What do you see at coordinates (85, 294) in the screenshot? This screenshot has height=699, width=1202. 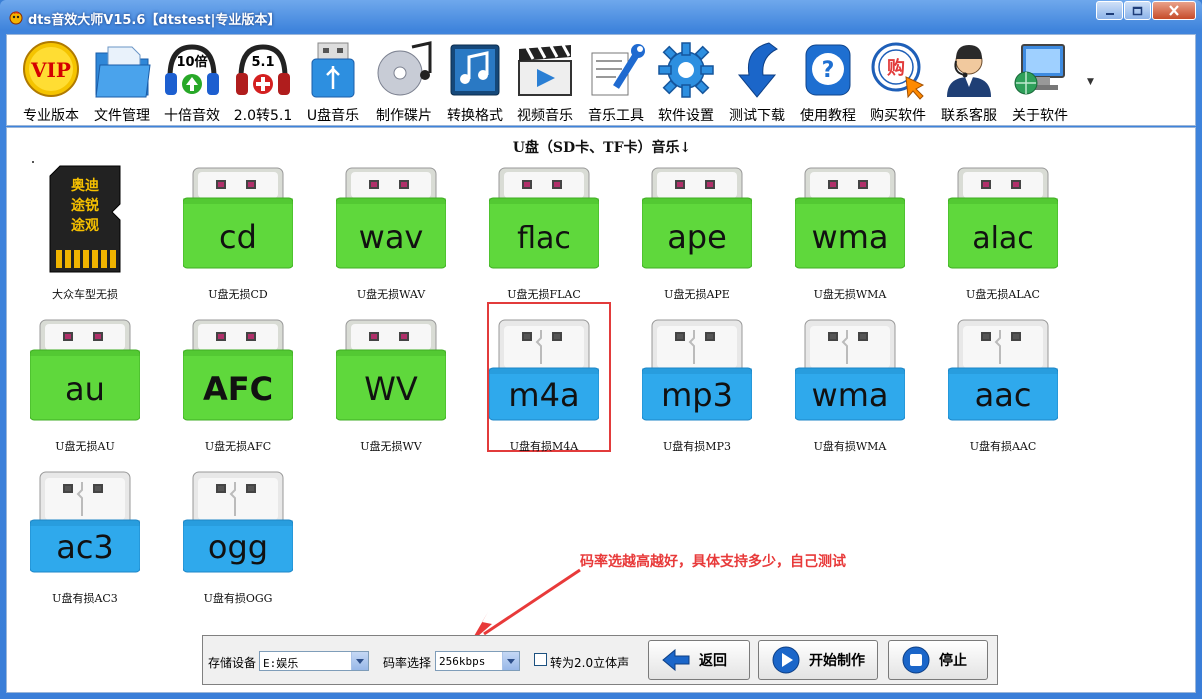 I see `format-caption: 大众车型无损` at bounding box center [85, 294].